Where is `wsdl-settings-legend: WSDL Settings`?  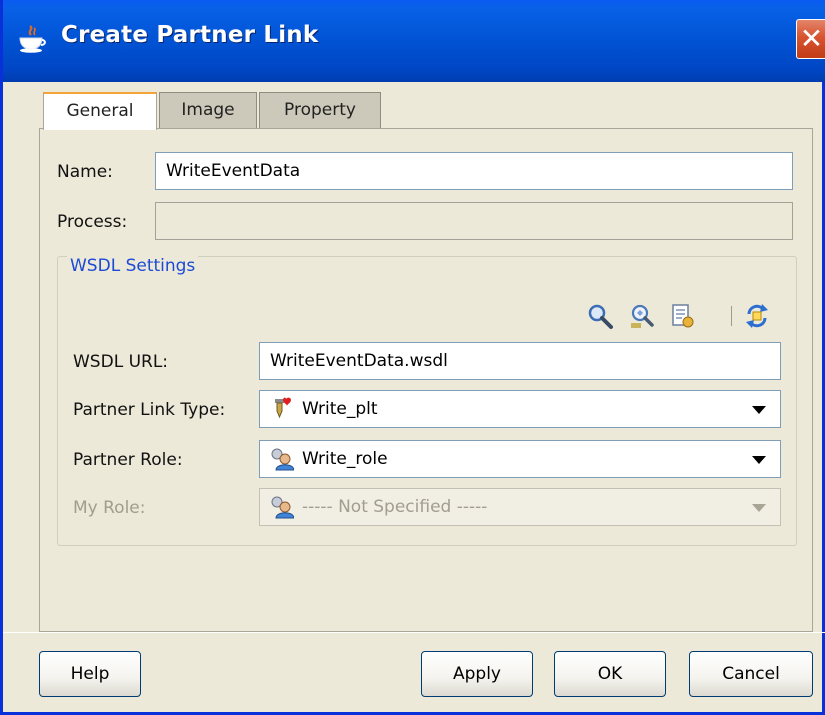 wsdl-settings-legend: WSDL Settings is located at coordinates (133, 266).